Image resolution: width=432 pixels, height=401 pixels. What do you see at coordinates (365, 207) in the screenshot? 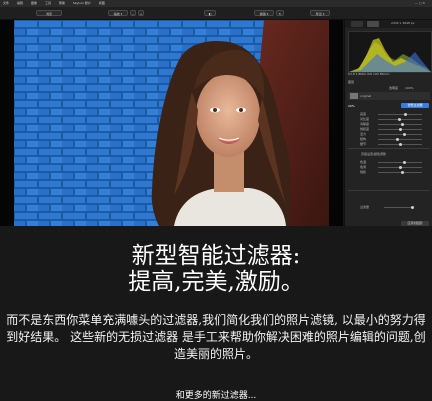
I see `amount-label: 过滤量` at bounding box center [365, 207].